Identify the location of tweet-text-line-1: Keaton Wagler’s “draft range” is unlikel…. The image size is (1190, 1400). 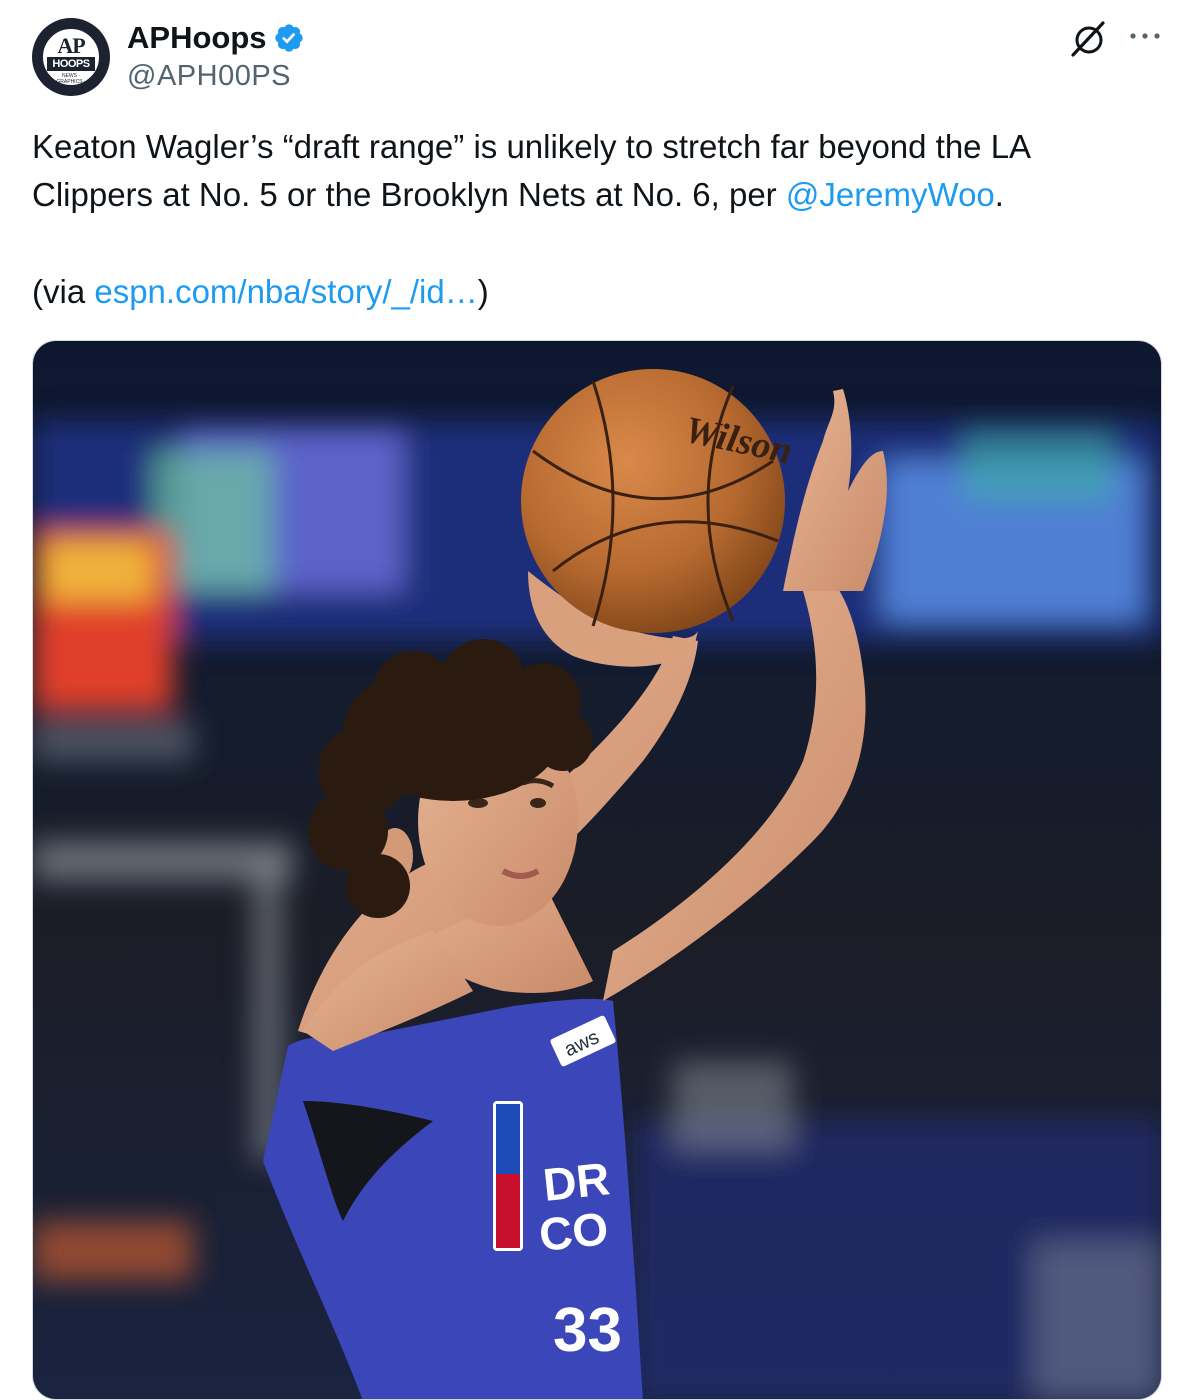
(532, 146).